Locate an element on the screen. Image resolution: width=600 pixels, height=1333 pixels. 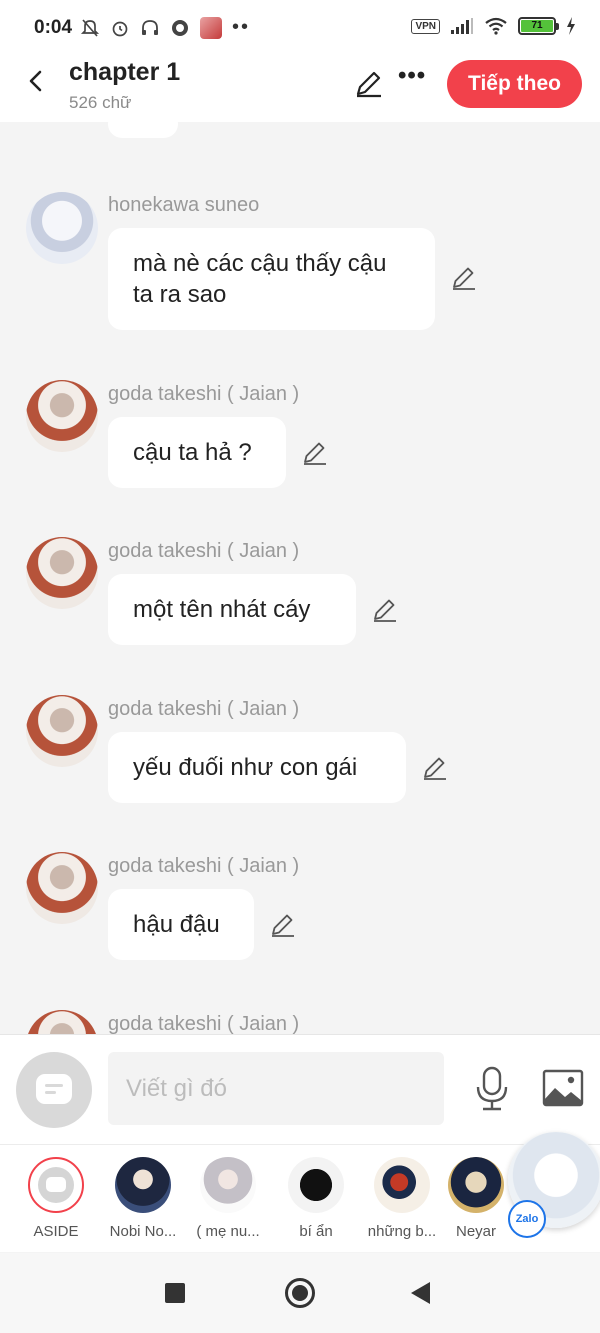
recent-apps-icon is located at coordinates (175, 1293).